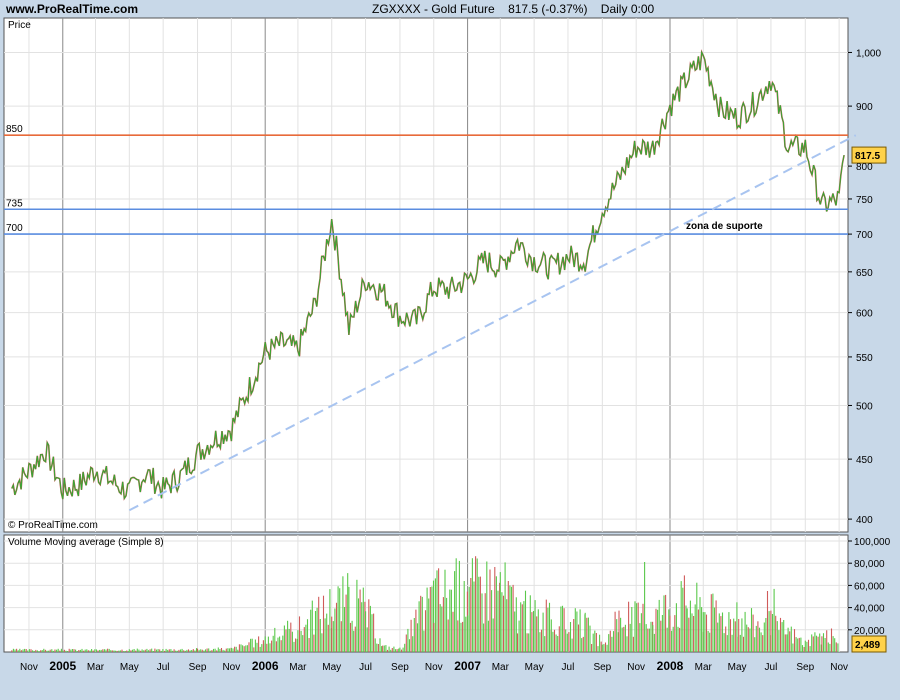 This screenshot has width=900, height=700. I want to click on price-y-tick-label: 550, so click(864, 358).